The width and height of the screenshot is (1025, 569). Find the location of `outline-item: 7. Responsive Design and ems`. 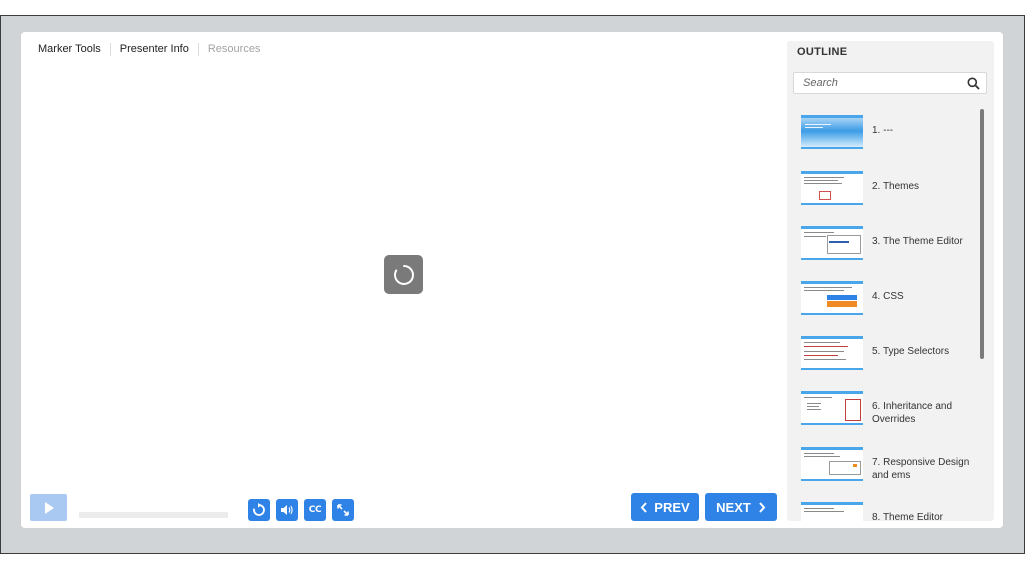

outline-item: 7. Responsive Design and ems is located at coordinates (886, 467).